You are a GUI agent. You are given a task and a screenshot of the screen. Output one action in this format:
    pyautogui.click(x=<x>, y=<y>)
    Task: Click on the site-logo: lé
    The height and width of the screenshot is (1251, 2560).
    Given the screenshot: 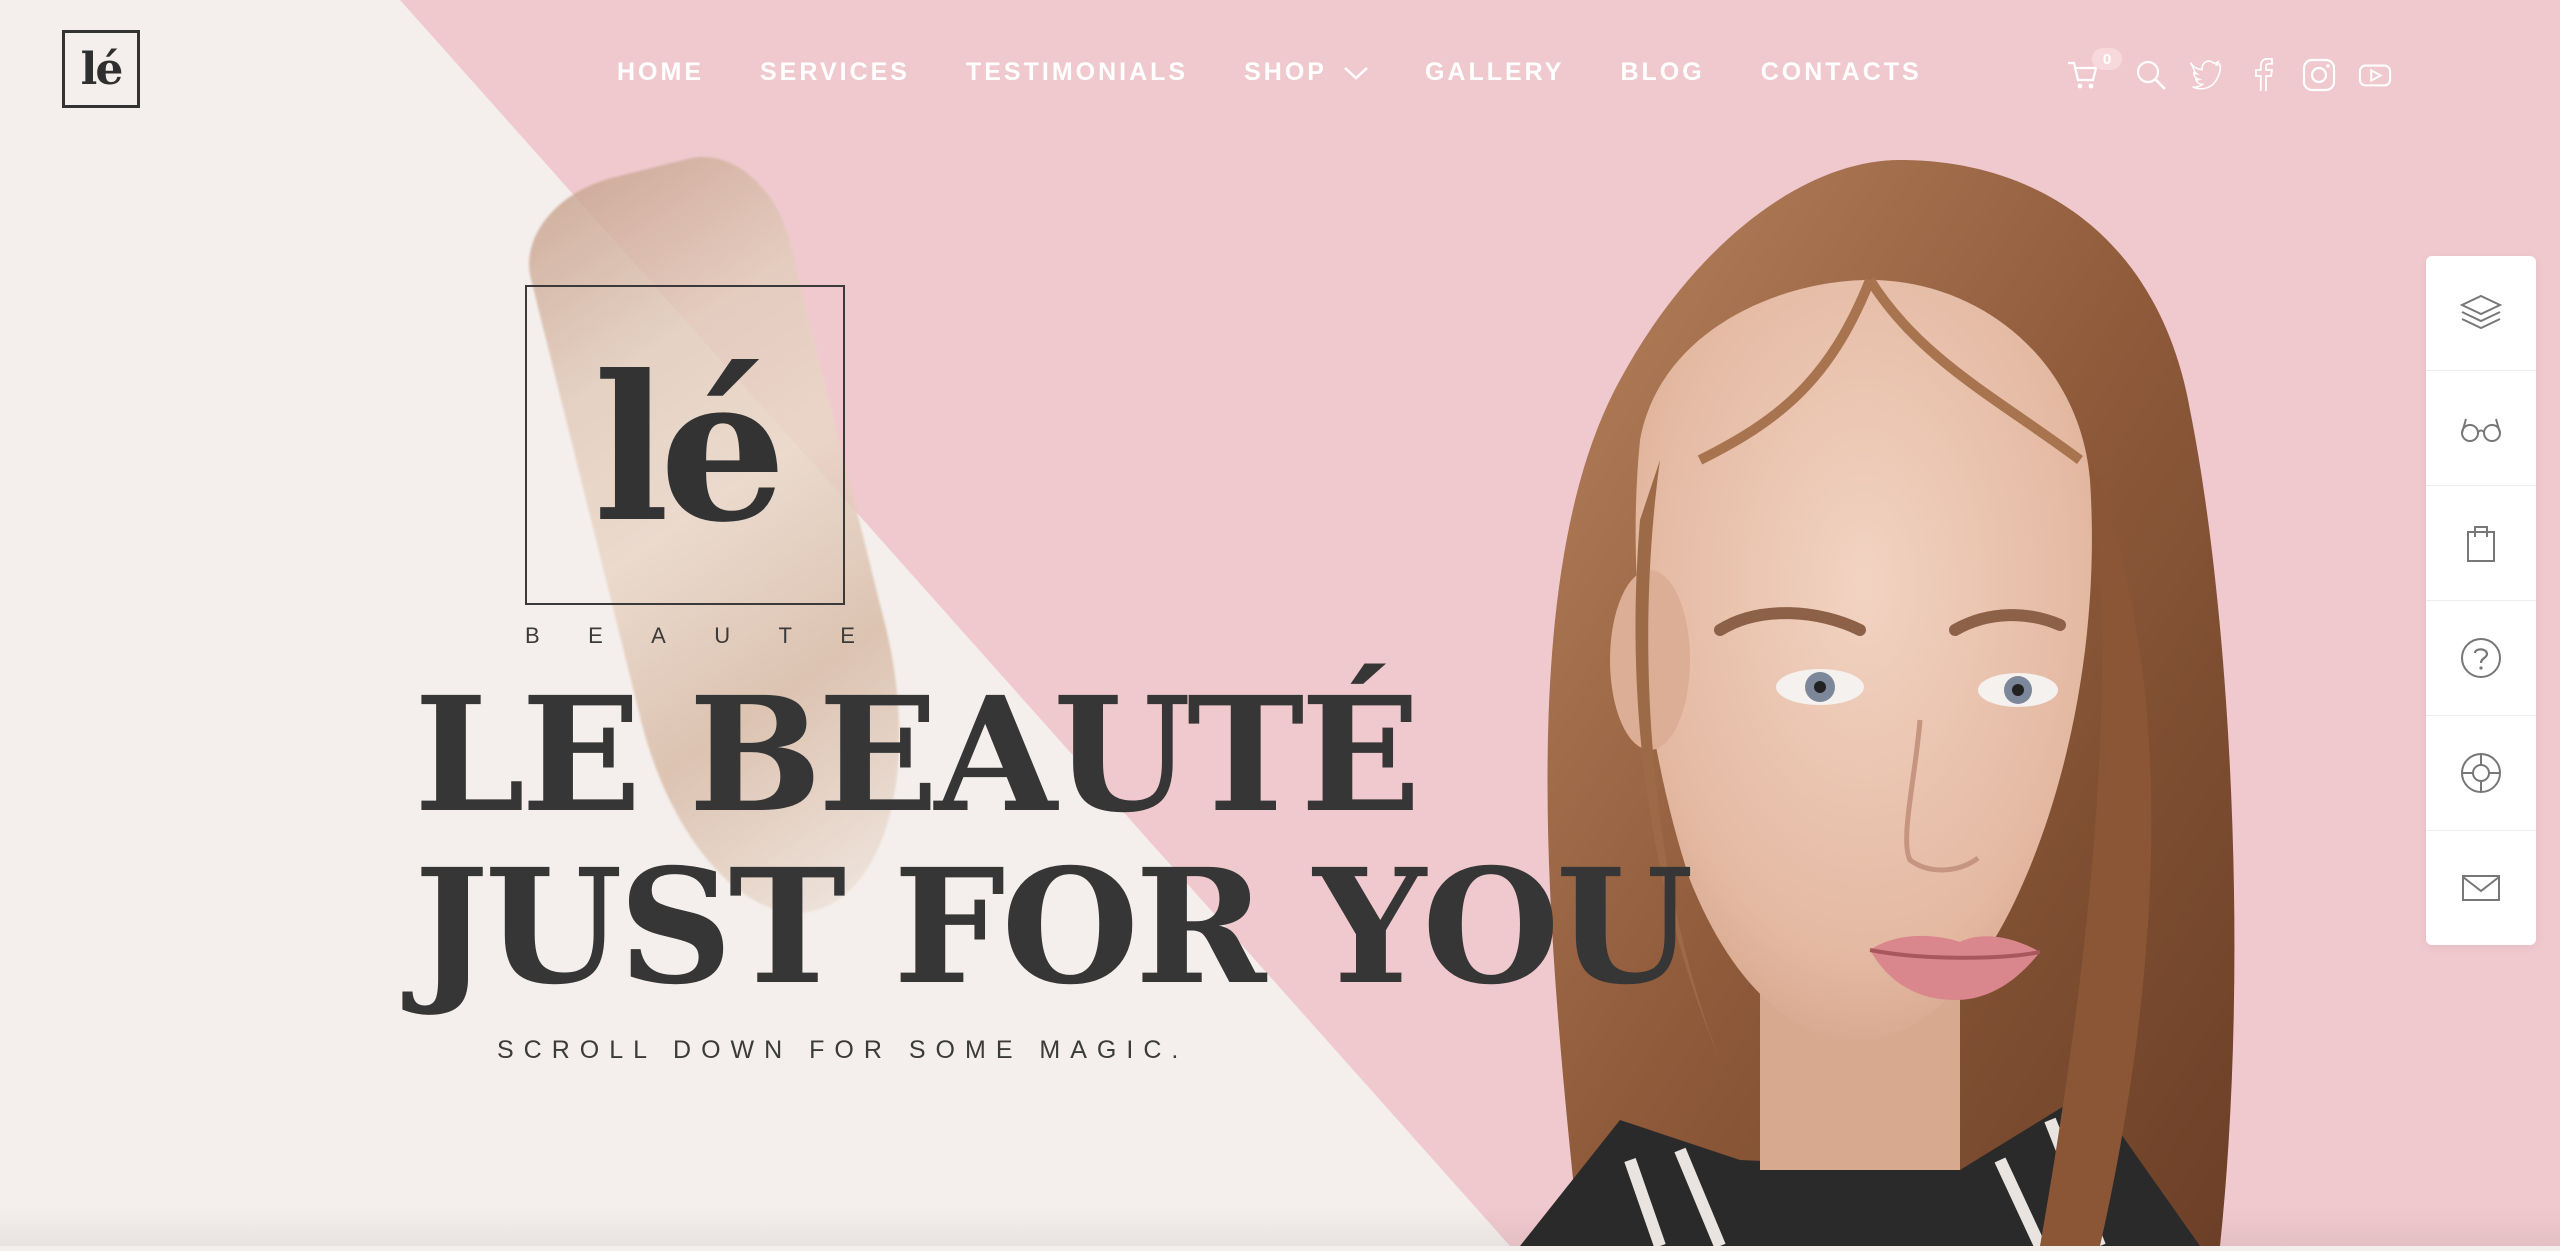 What is the action you would take?
    pyautogui.click(x=101, y=69)
    